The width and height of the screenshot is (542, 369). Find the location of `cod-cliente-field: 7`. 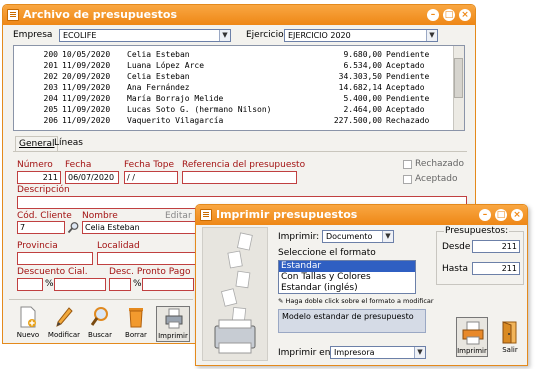

cod-cliente-field: 7 is located at coordinates (41, 227).